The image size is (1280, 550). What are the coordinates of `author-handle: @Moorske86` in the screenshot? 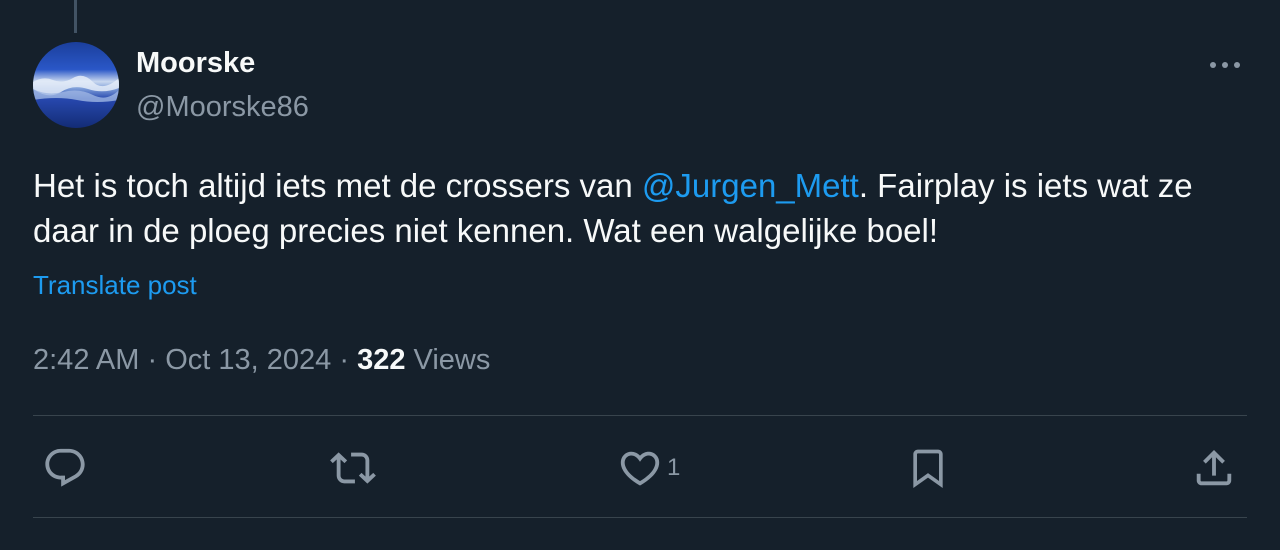 It's located at (222, 107).